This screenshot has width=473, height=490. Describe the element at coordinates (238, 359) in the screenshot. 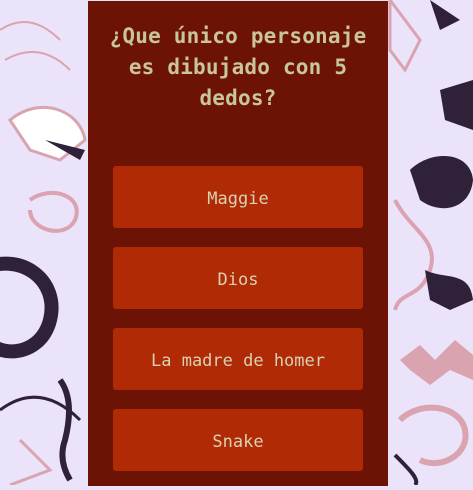

I see `answer-button-madre-de-homer: La madre de homer` at that location.